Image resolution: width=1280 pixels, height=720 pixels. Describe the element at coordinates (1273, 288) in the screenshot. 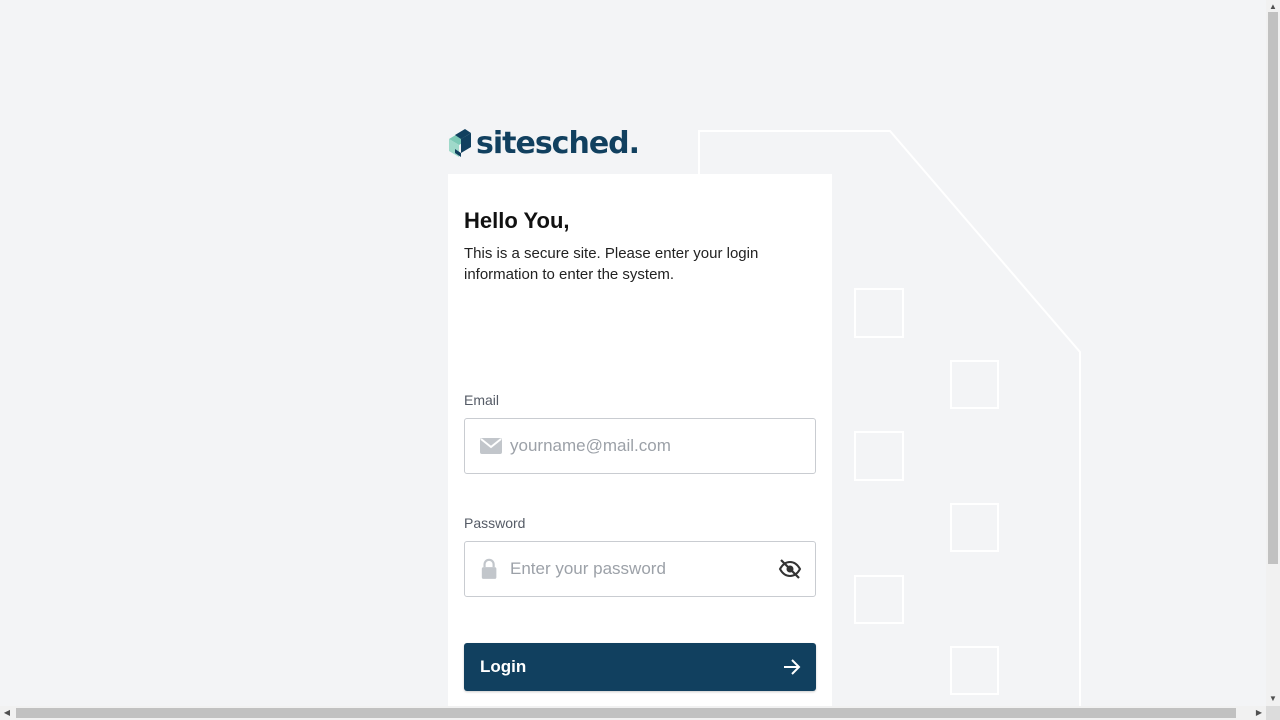

I see `vertical-scroll-thumb` at that location.